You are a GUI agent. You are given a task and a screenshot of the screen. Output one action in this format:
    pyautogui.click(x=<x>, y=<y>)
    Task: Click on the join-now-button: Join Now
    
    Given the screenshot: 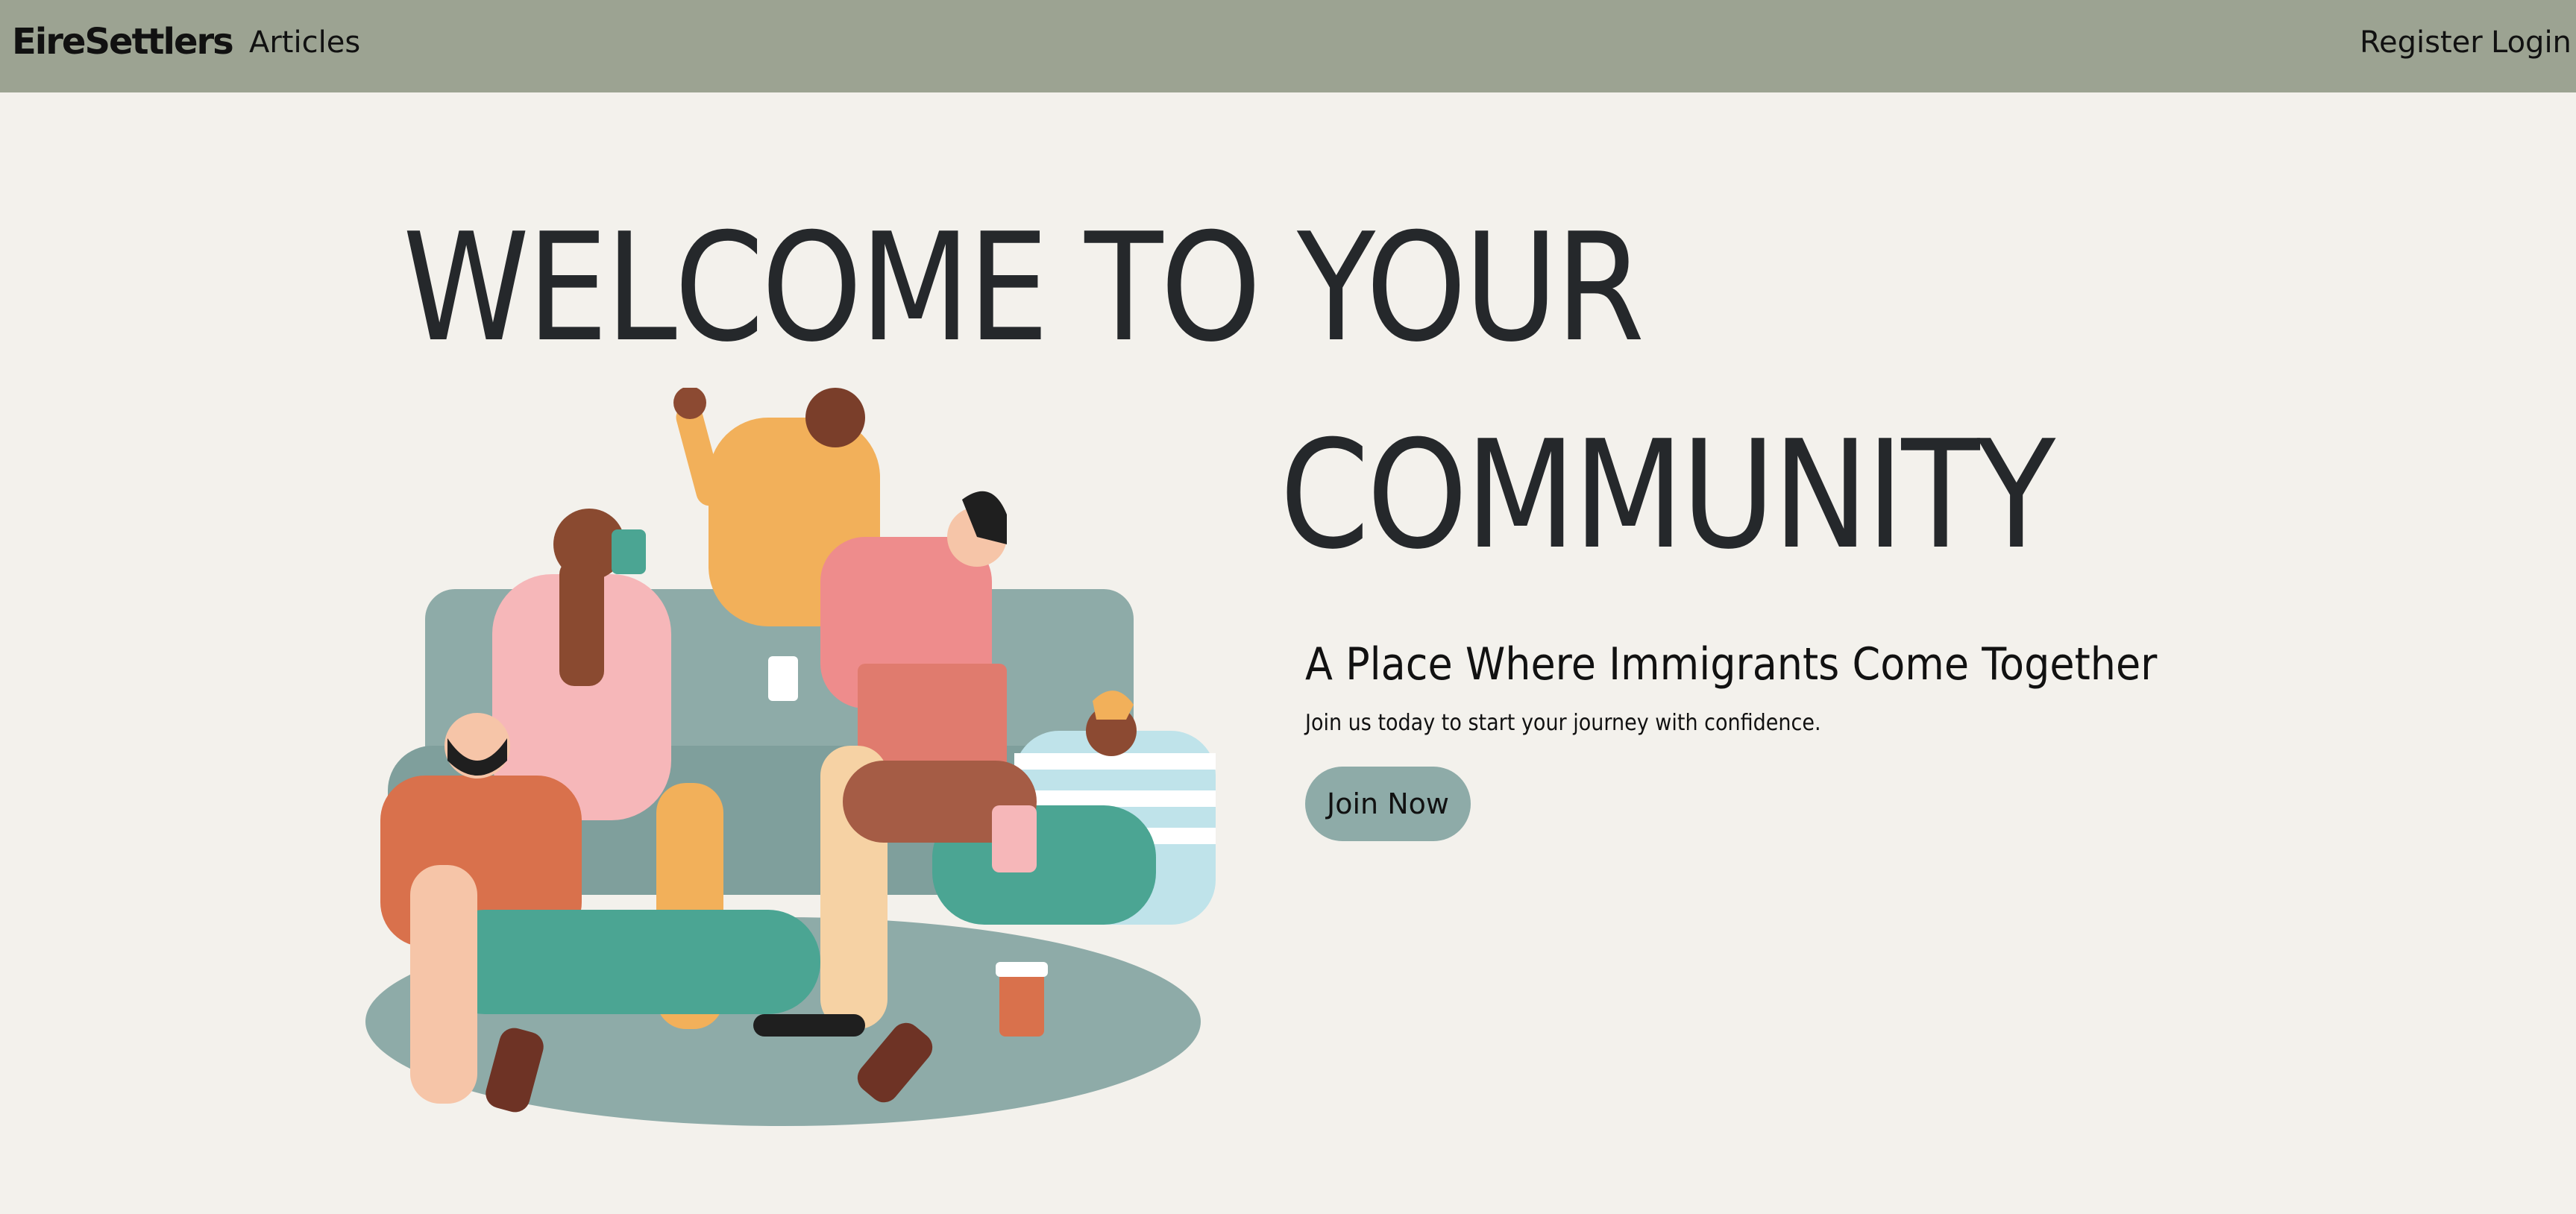 What is the action you would take?
    pyautogui.click(x=1388, y=804)
    